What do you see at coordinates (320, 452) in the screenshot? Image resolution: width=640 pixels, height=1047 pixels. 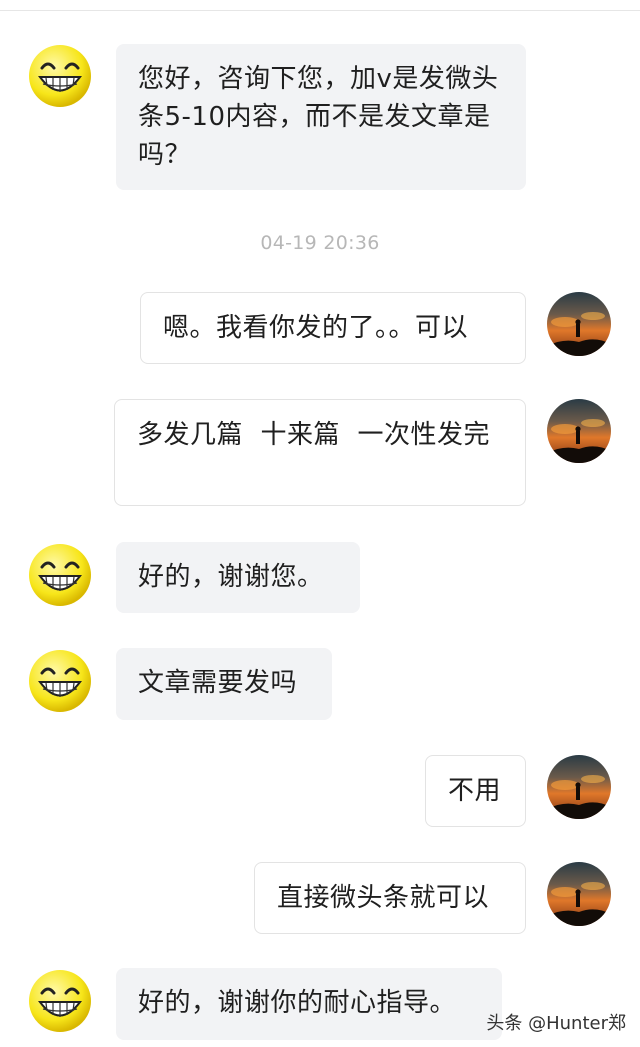 I see `message-bubble-outgoing: 多发几篇 十来篇 一次性发完` at bounding box center [320, 452].